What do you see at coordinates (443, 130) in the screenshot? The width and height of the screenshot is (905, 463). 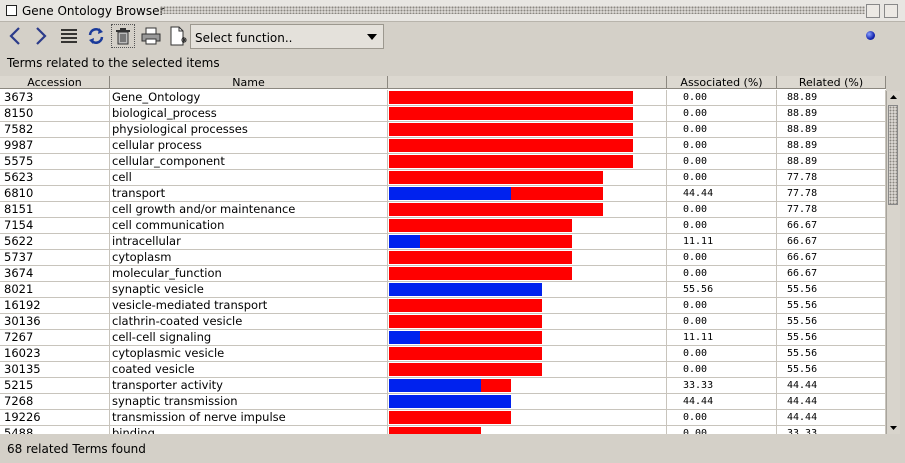 I see `table-row: 7582 physiological processes 0.00 88.89` at bounding box center [443, 130].